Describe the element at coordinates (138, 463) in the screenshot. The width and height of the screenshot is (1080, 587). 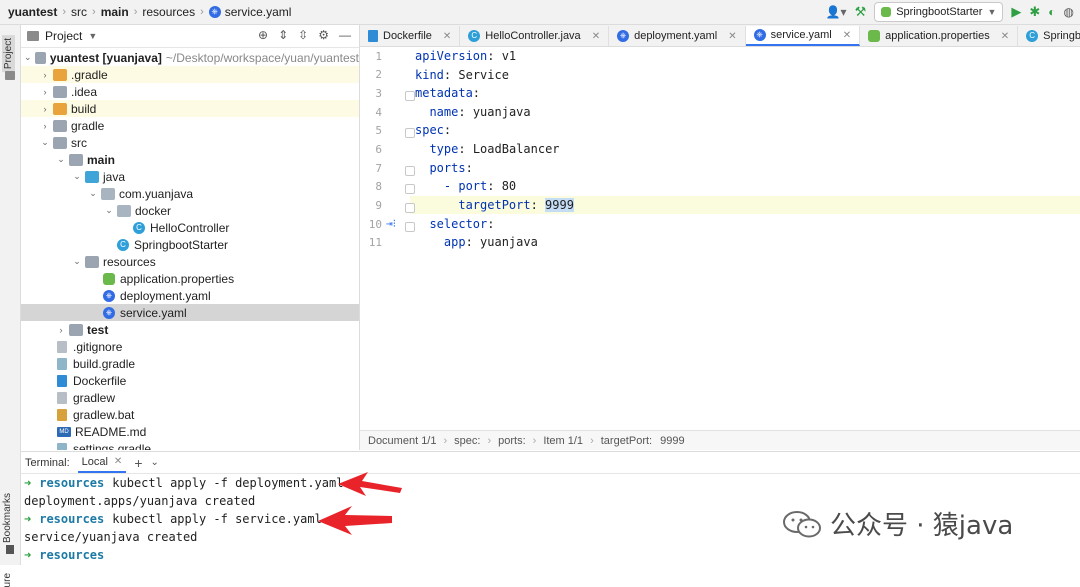
I see `add-terminal-icon: +` at that location.